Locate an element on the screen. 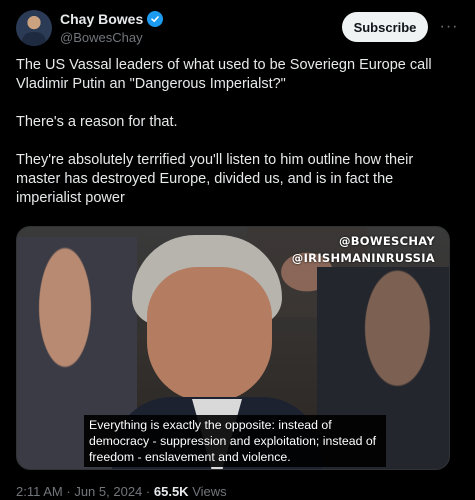  avatar is located at coordinates (34, 28).